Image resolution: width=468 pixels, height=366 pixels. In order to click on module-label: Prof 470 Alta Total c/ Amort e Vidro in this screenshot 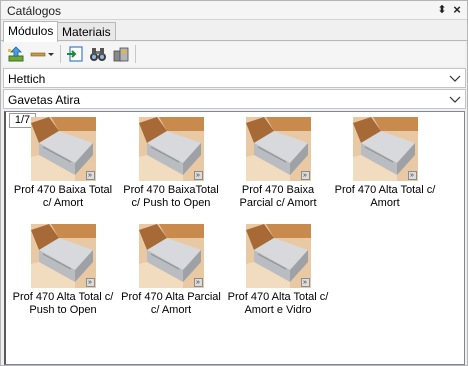, I will do `click(278, 303)`.